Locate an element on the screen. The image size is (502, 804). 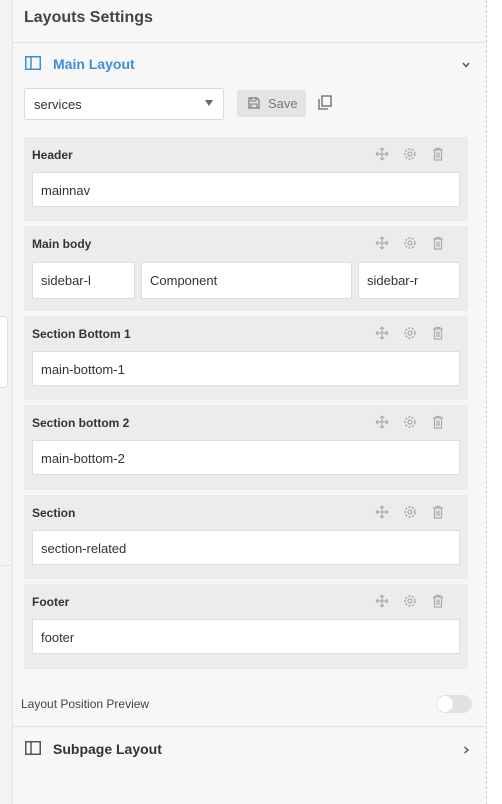
layout-row: Main body sidebar-l Component sidebar-r is located at coordinates (246, 268).